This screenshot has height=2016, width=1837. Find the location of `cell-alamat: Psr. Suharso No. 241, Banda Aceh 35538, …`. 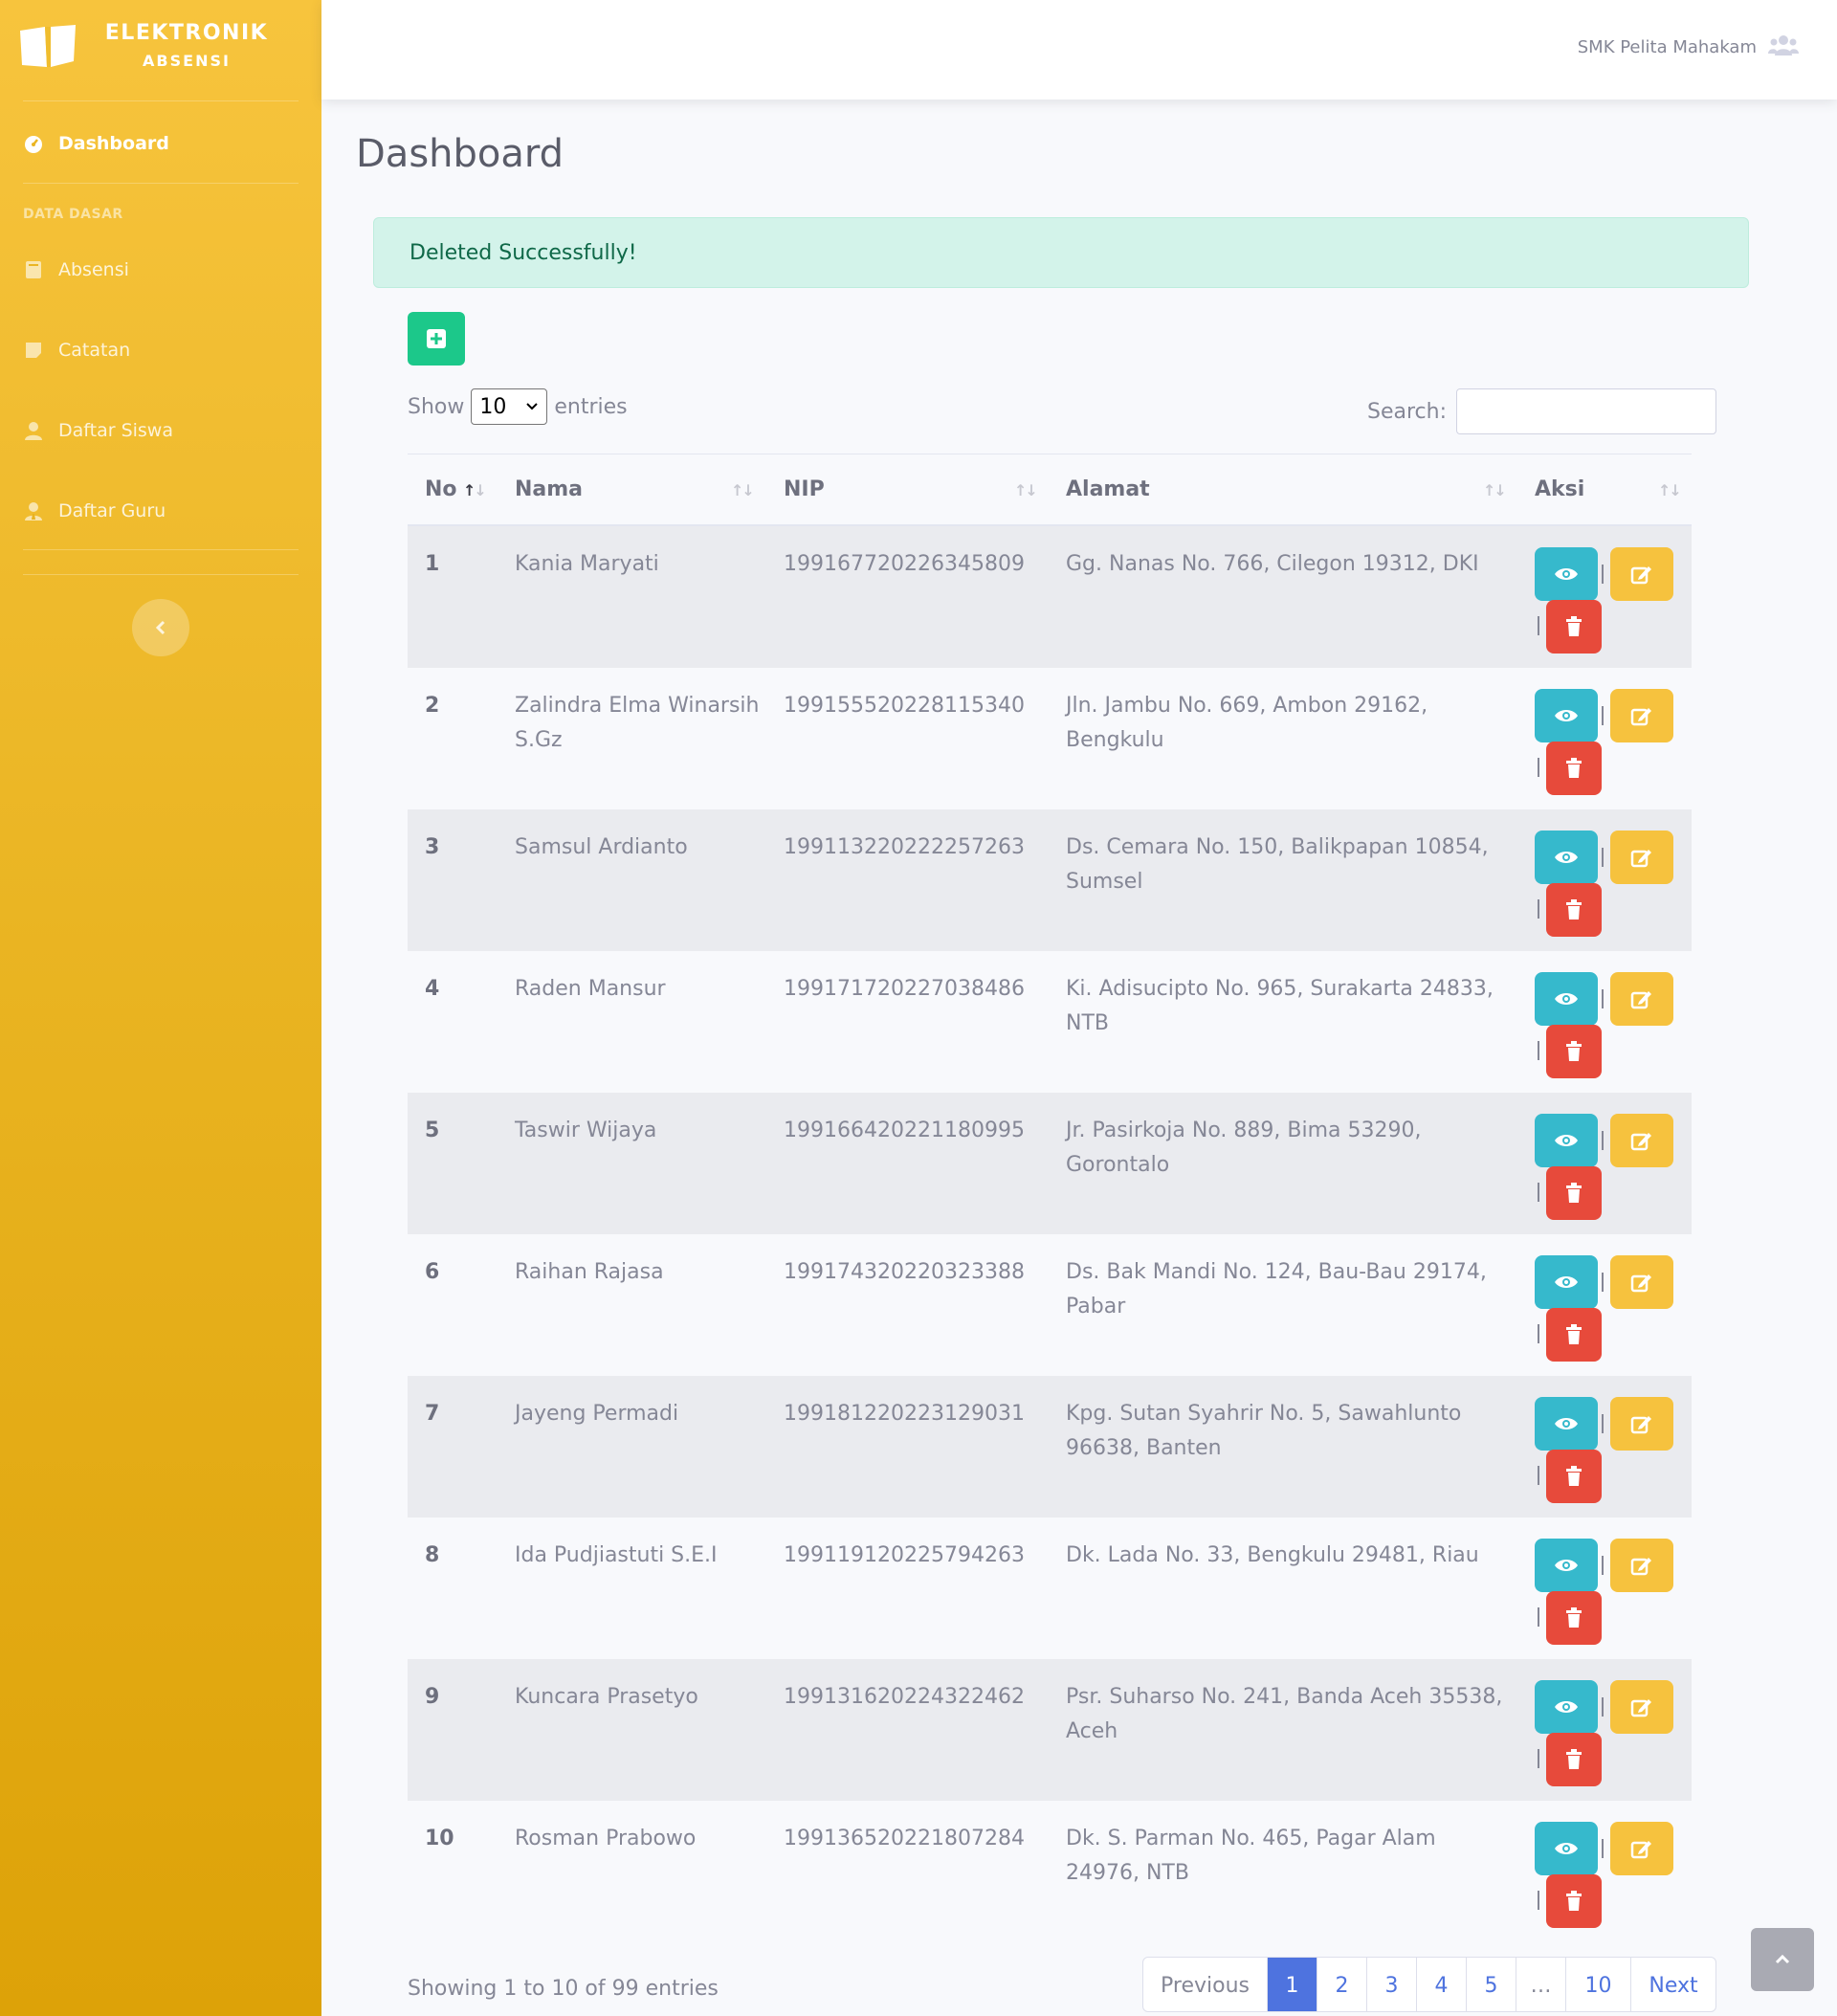

cell-alamat: Psr. Suharso No. 241, Banda Aceh 35538, … is located at coordinates (1284, 1714).